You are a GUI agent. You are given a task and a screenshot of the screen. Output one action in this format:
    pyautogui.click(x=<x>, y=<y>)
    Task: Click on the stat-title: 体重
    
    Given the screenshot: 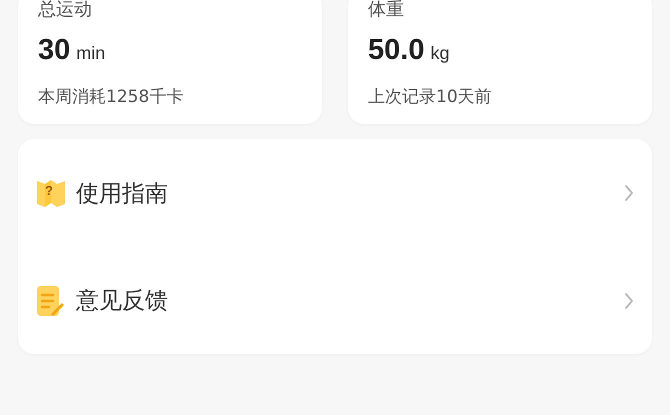 What is the action you would take?
    pyautogui.click(x=386, y=10)
    